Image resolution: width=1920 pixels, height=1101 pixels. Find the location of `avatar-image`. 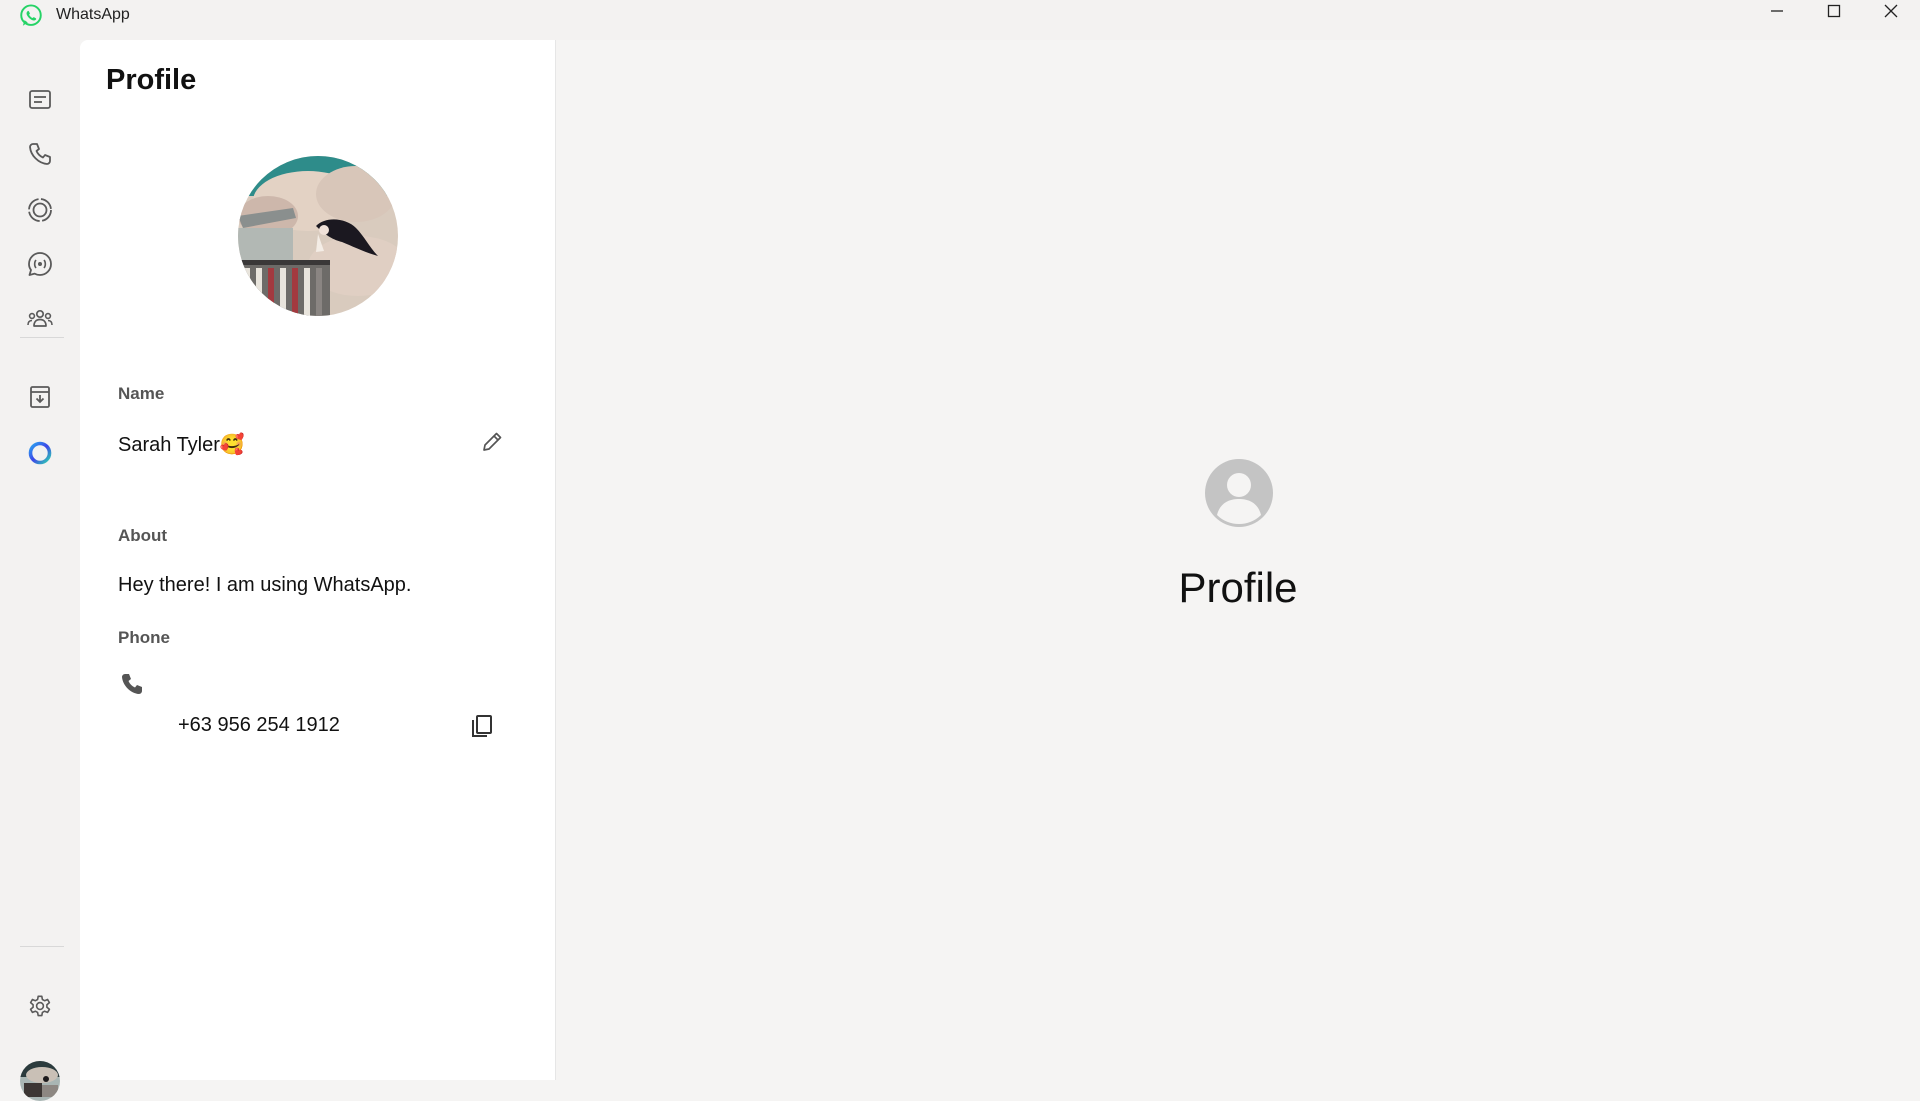

avatar-image is located at coordinates (40, 1081).